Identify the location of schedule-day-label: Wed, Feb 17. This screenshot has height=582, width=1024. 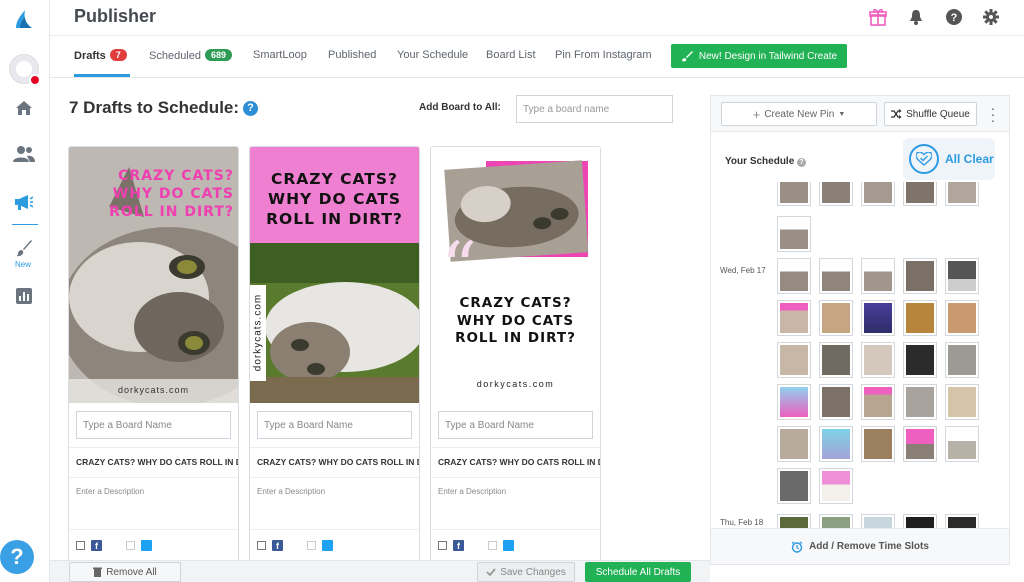
(743, 270).